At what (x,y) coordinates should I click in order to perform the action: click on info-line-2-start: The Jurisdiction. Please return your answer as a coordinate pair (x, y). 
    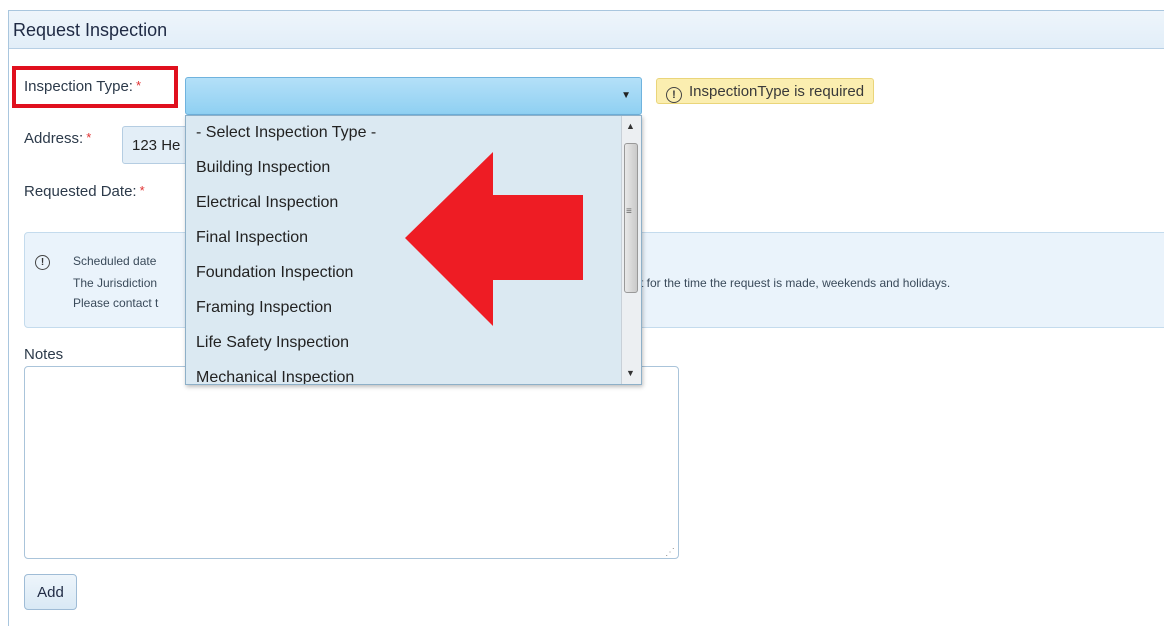
    Looking at the image, I should click on (115, 283).